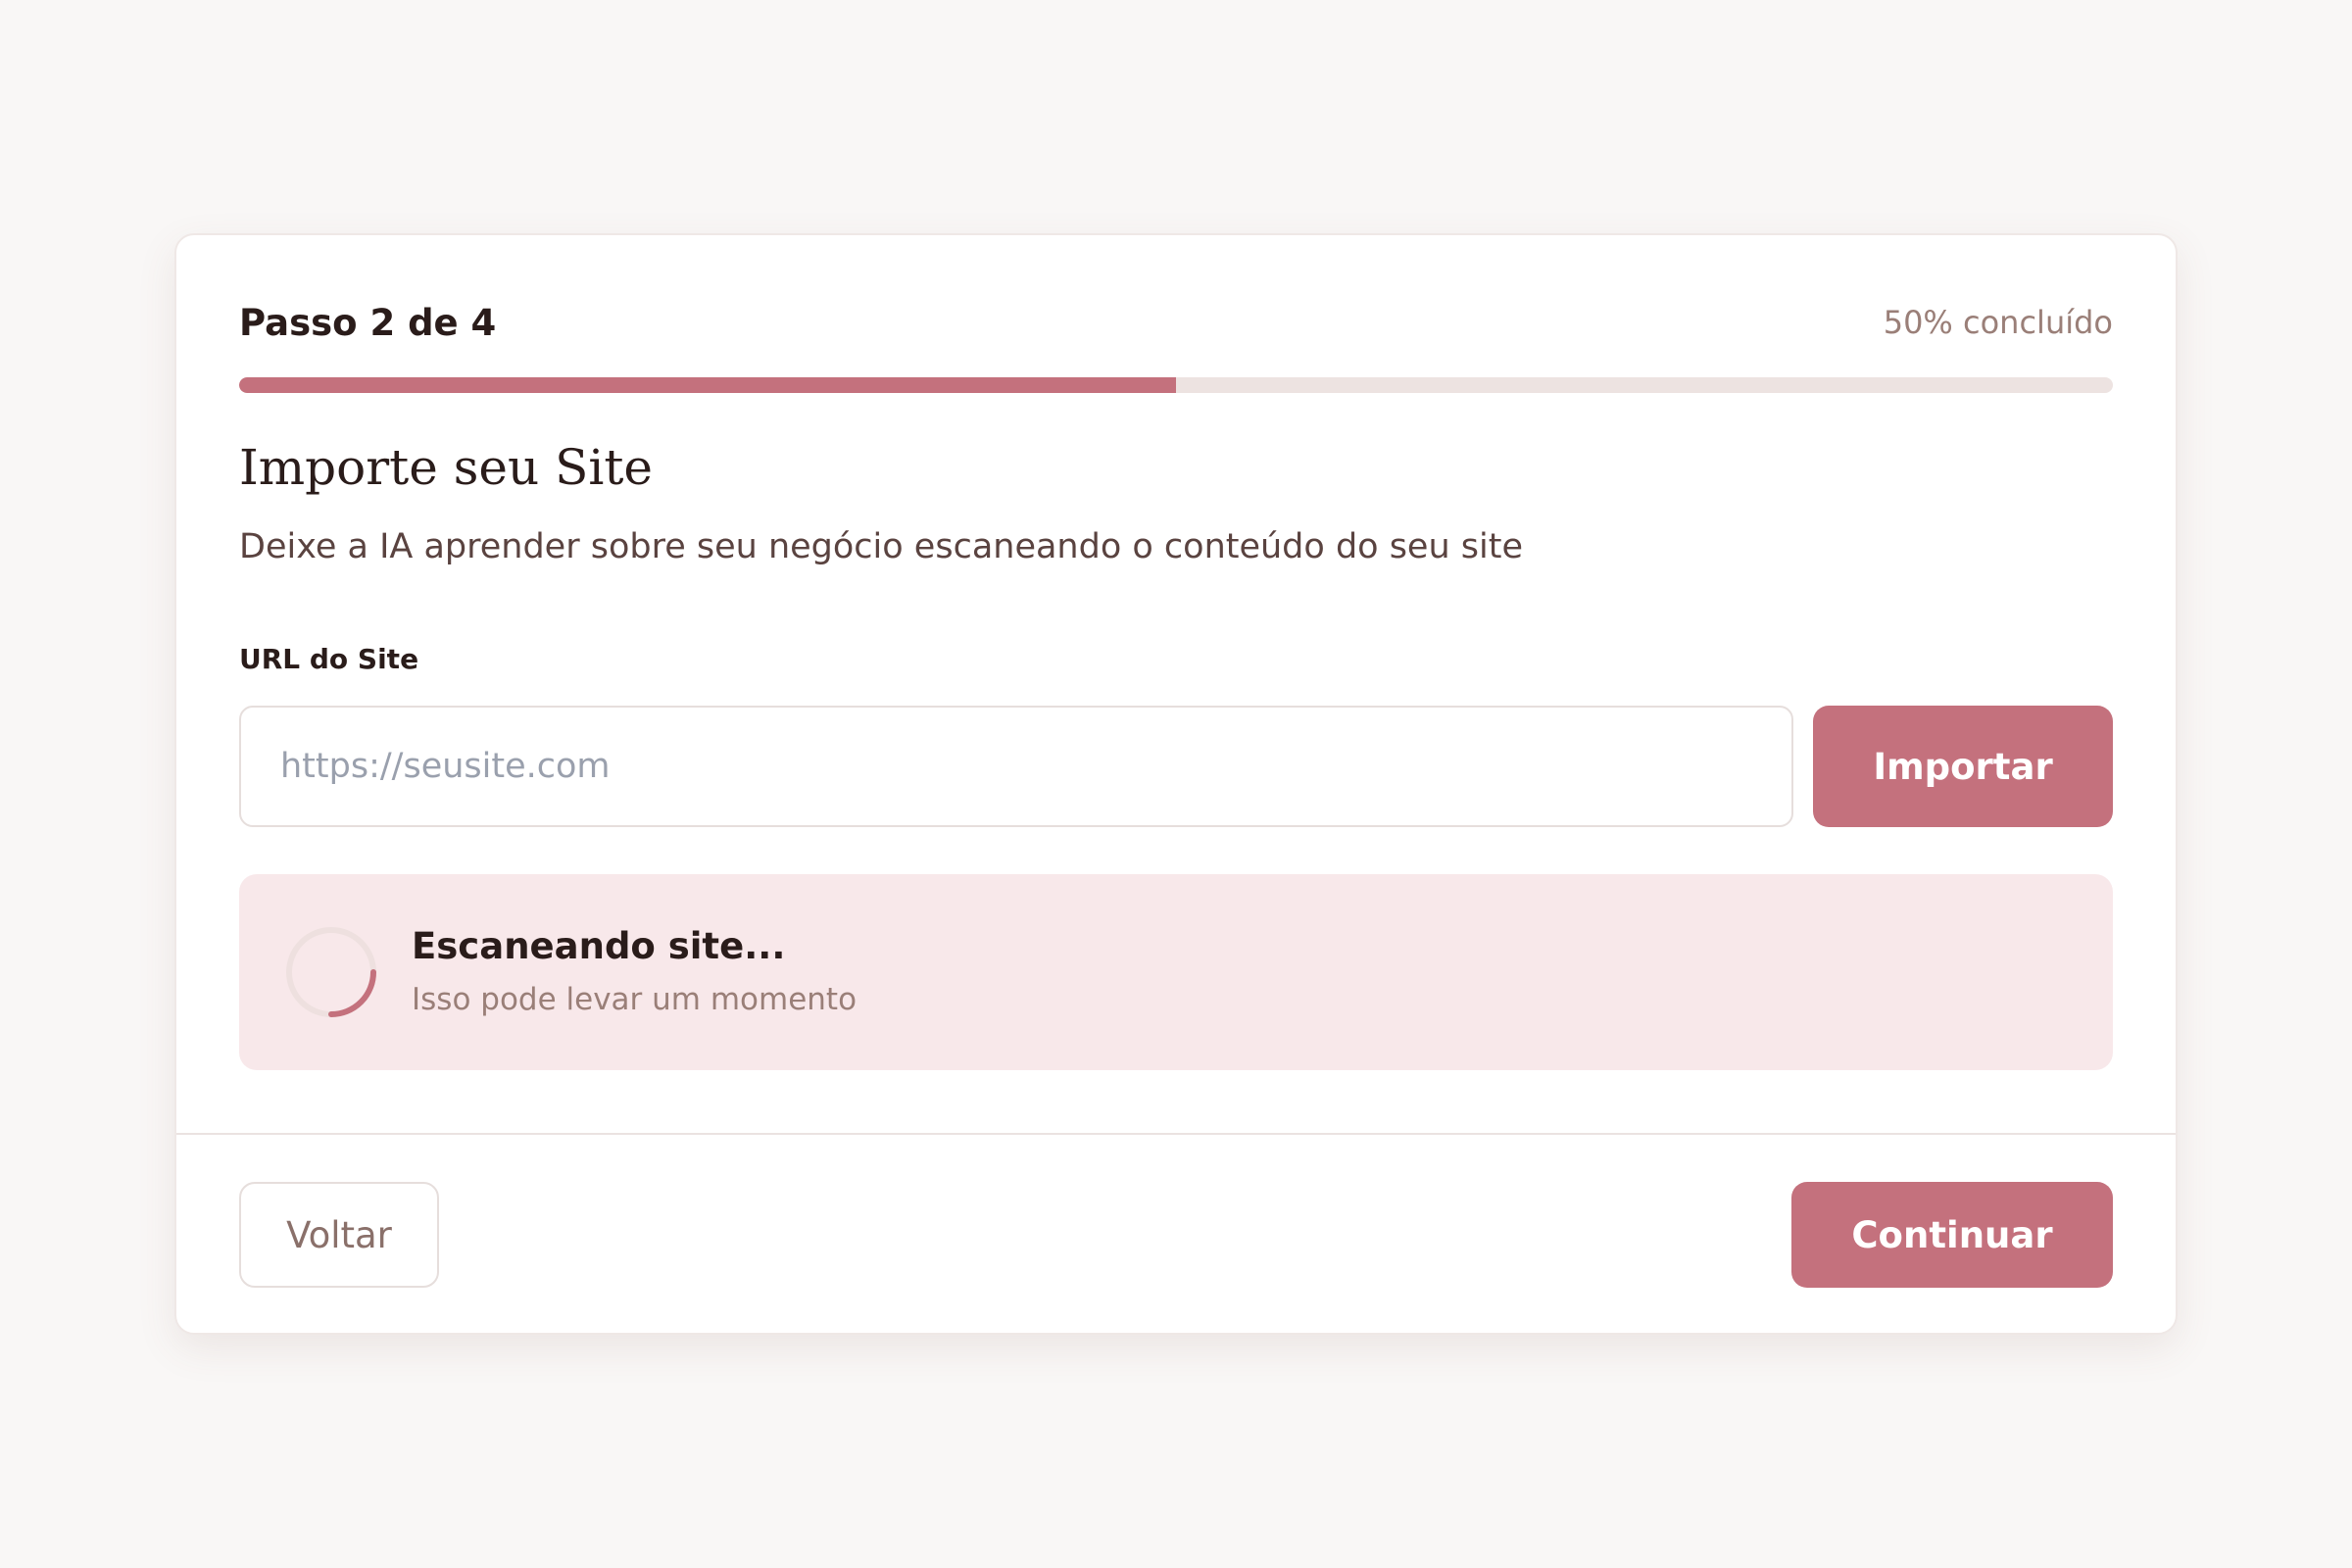 This screenshot has width=2352, height=1568. I want to click on progress-percent: 50% concluído, so click(1998, 322).